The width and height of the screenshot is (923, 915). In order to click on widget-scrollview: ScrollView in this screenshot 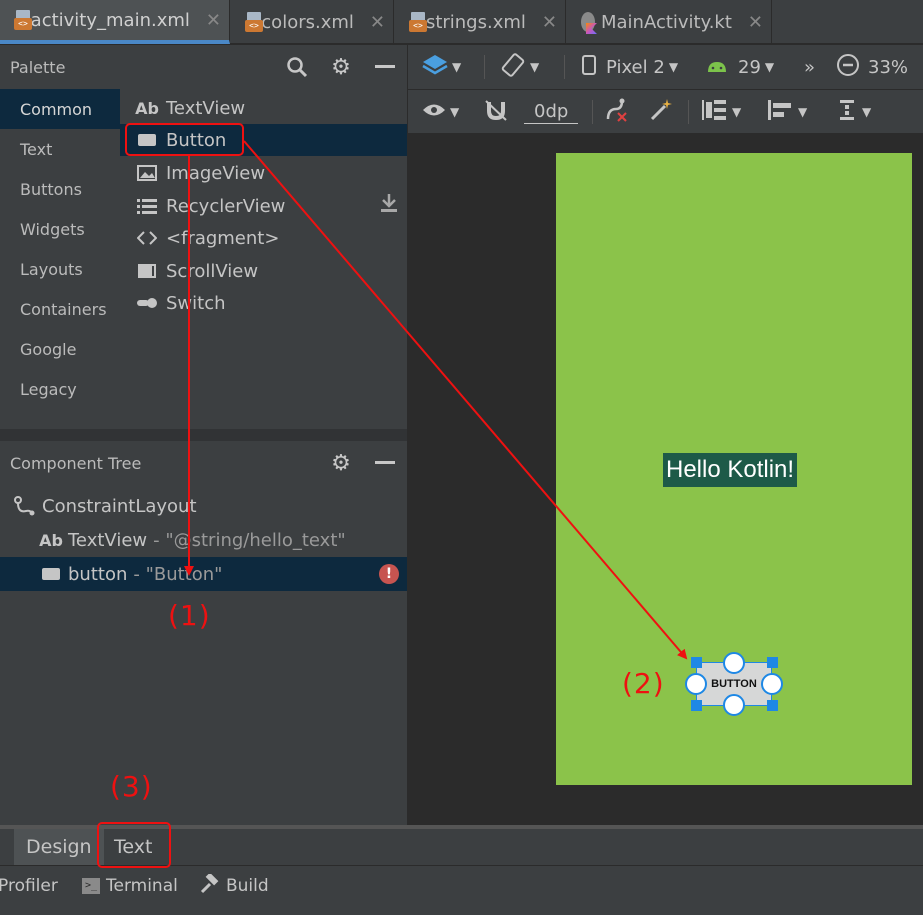, I will do `click(263, 271)`.